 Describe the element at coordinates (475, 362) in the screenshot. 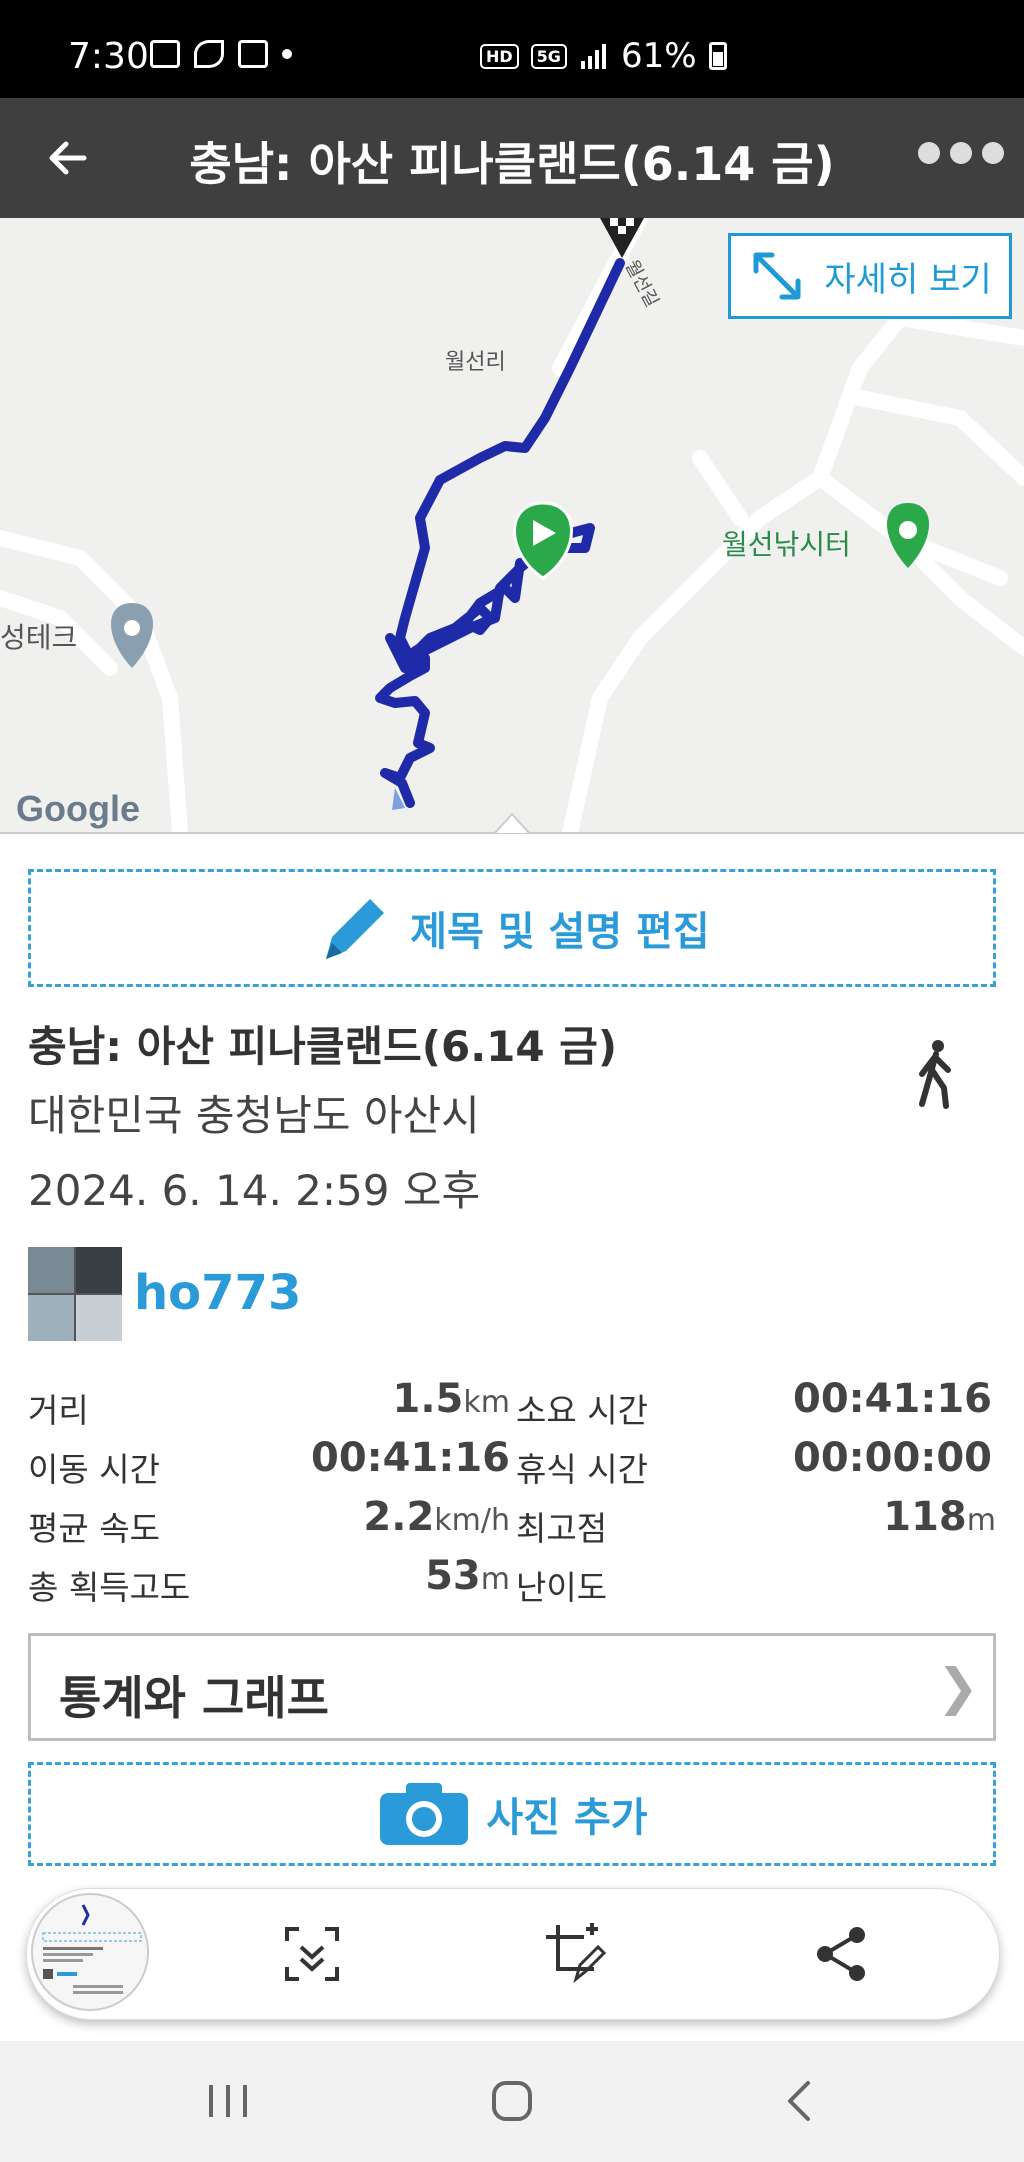

I see `map-label-wolseon-ri: 월선리` at that location.